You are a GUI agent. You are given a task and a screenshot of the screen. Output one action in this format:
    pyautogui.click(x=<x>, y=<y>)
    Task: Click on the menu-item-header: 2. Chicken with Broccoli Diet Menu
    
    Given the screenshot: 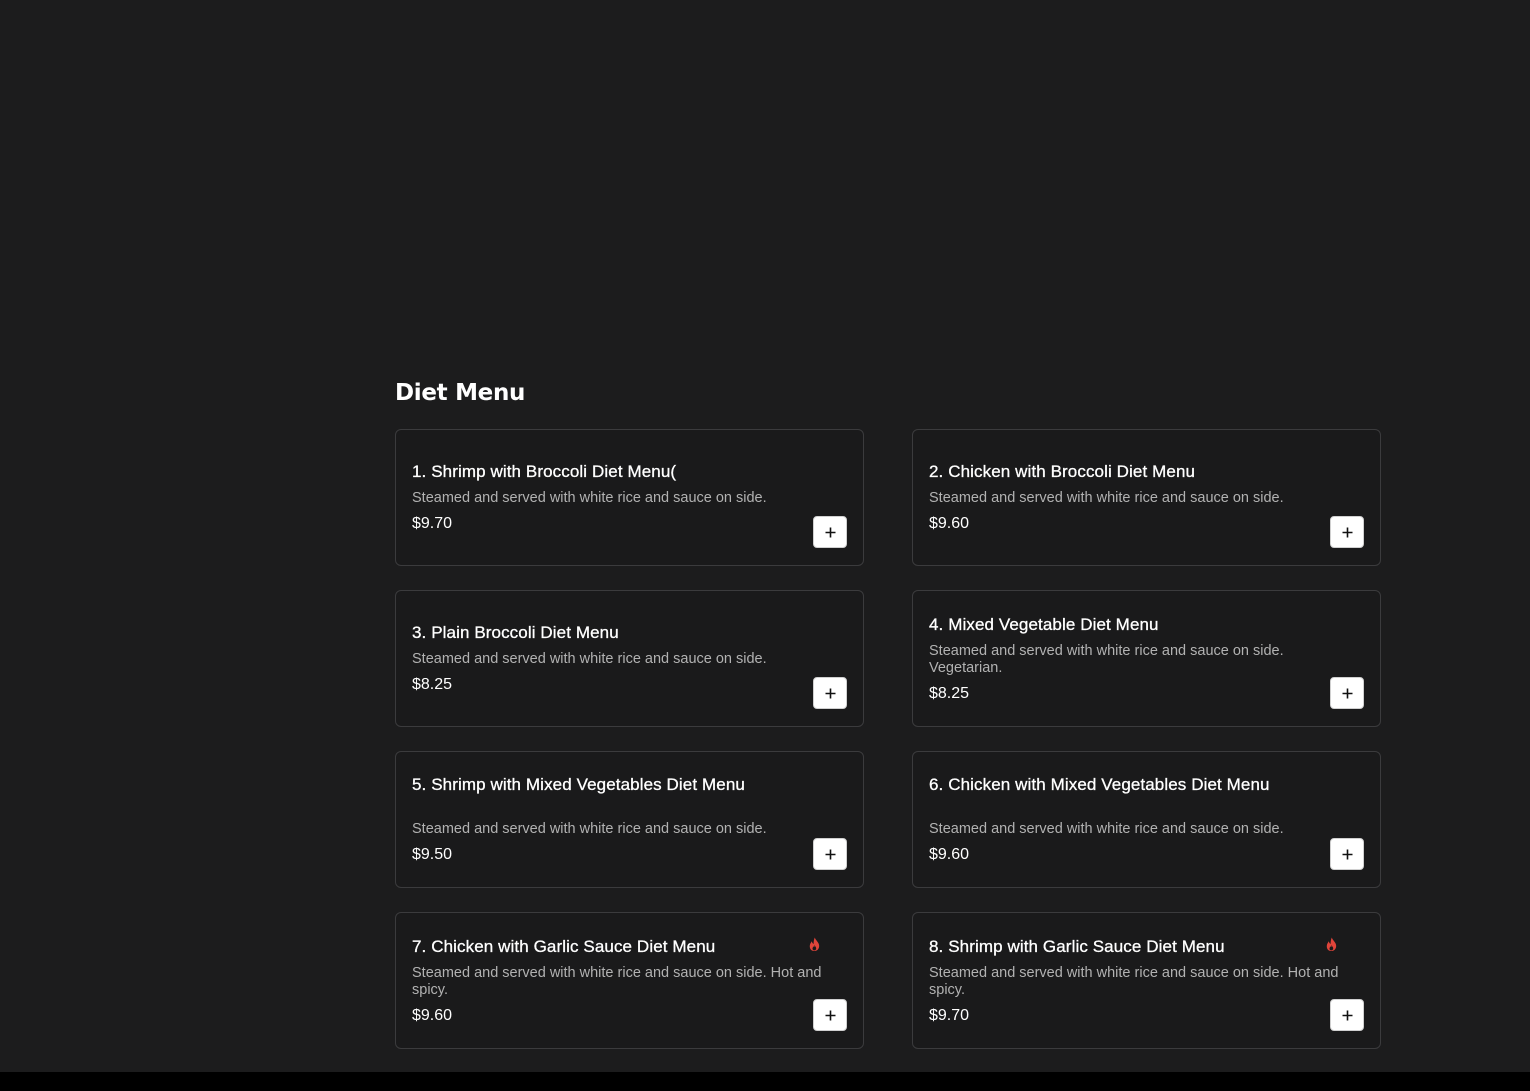 What is the action you would take?
    pyautogui.click(x=1146, y=472)
    